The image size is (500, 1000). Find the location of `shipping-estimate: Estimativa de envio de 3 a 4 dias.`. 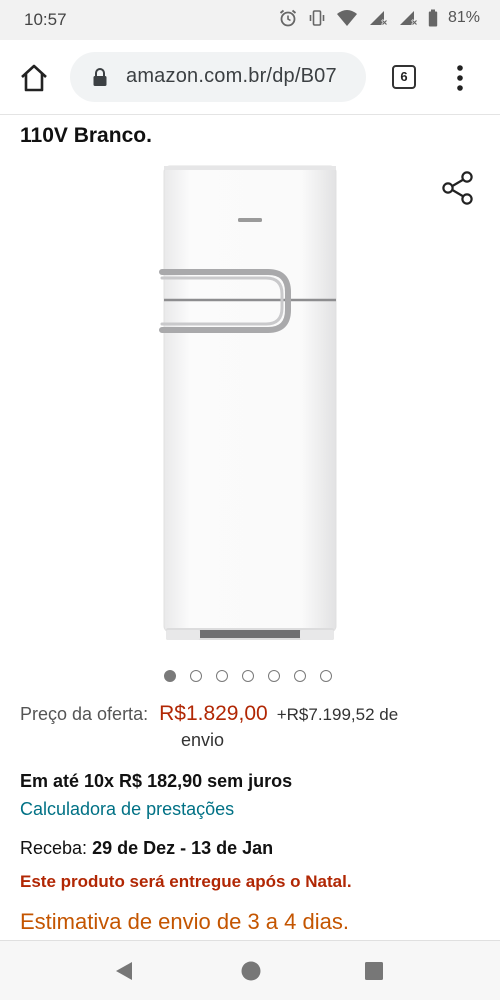

shipping-estimate: Estimativa de envio de 3 a 4 dias. is located at coordinates (184, 921).